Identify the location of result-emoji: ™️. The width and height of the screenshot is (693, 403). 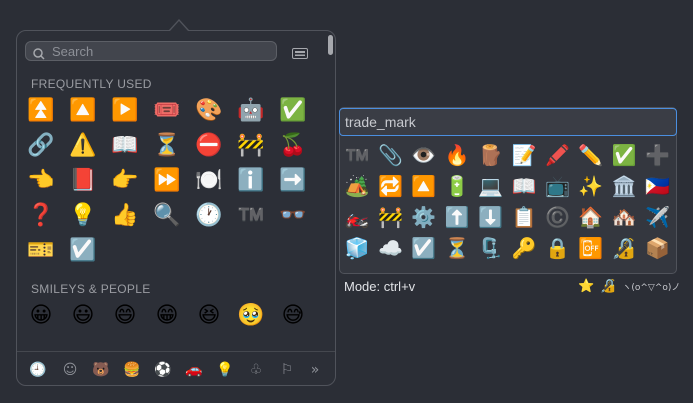
(357, 155).